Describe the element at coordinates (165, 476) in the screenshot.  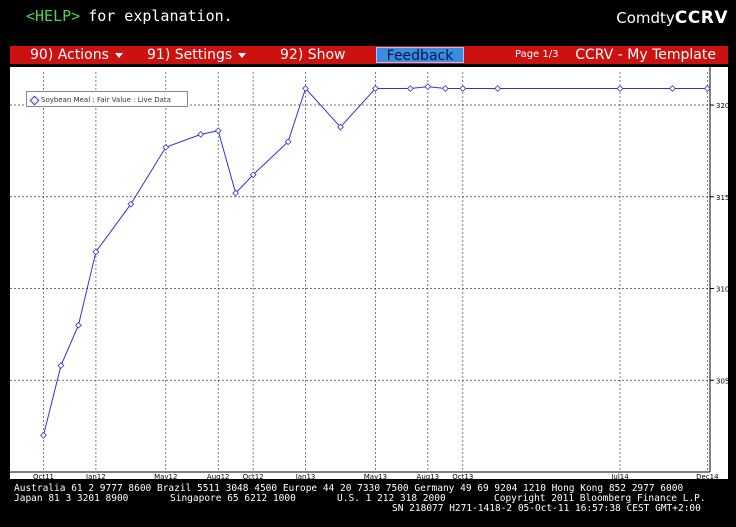
I see `x-tick-label: May12` at that location.